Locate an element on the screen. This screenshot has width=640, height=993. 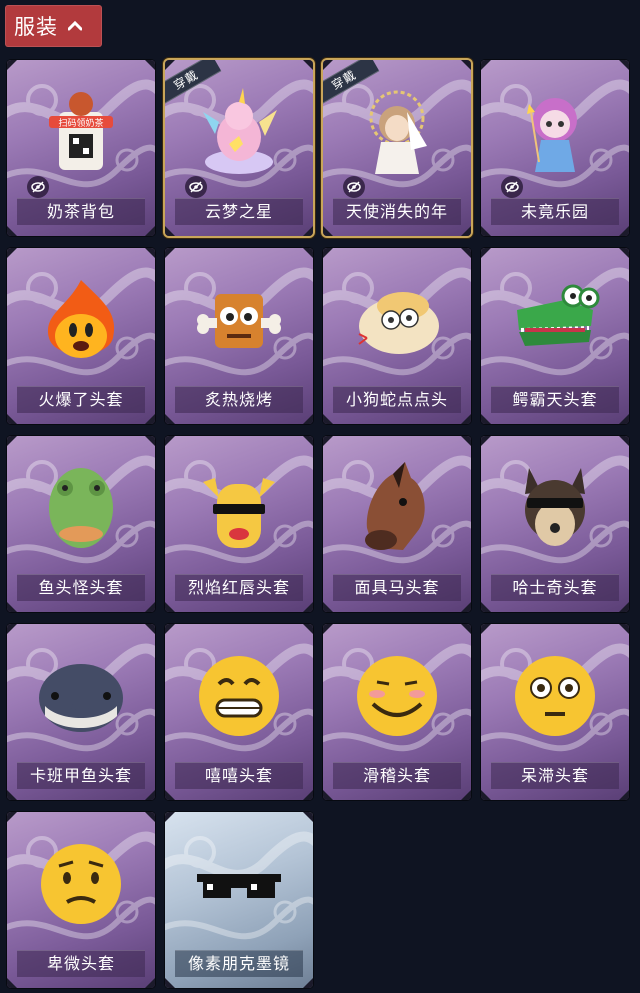
husky-head-icon is located at coordinates (555, 508).